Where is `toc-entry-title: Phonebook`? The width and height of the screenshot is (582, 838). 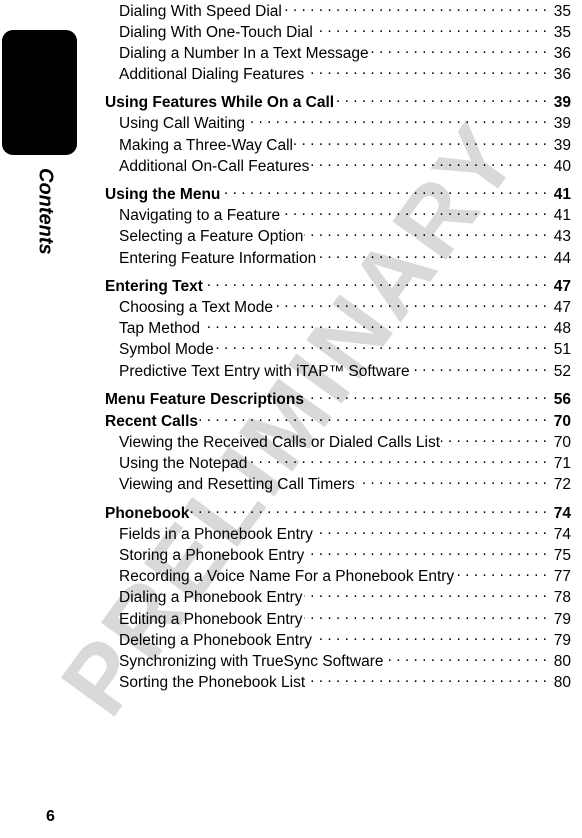
toc-entry-title: Phonebook is located at coordinates (147, 513).